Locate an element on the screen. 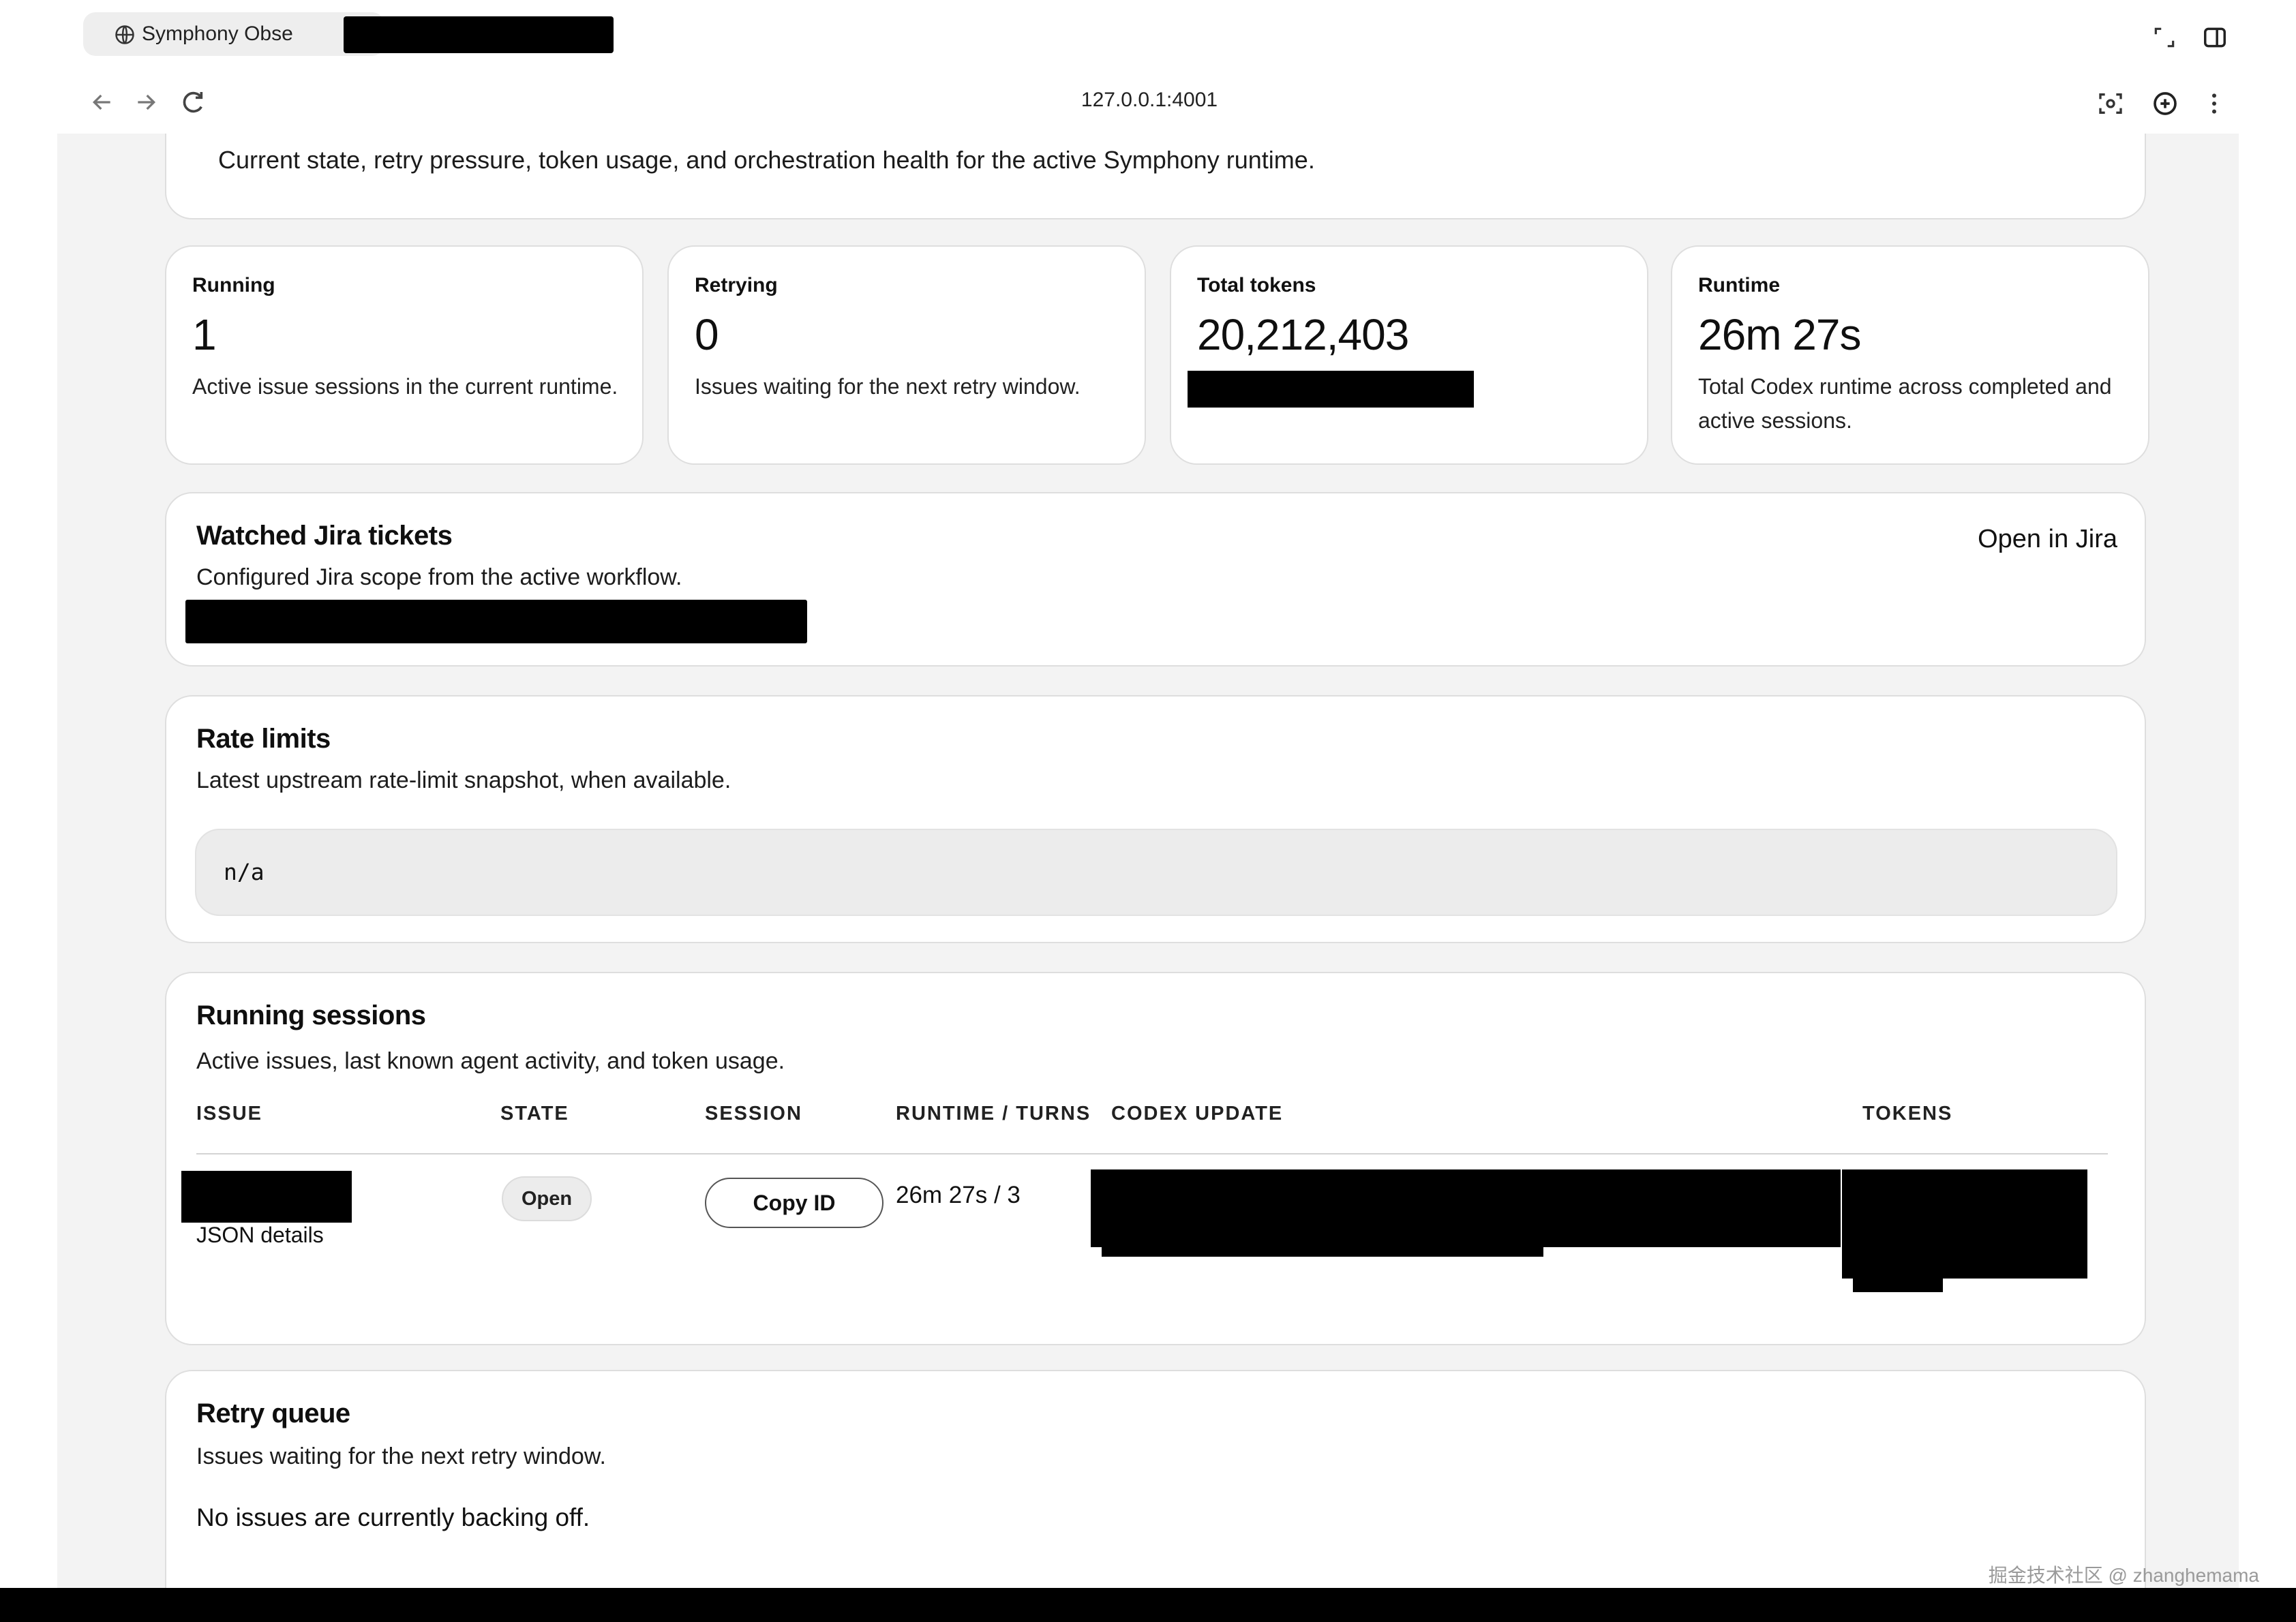 This screenshot has height=1622, width=2296. column-header-tokens: TOKENS is located at coordinates (1907, 1113).